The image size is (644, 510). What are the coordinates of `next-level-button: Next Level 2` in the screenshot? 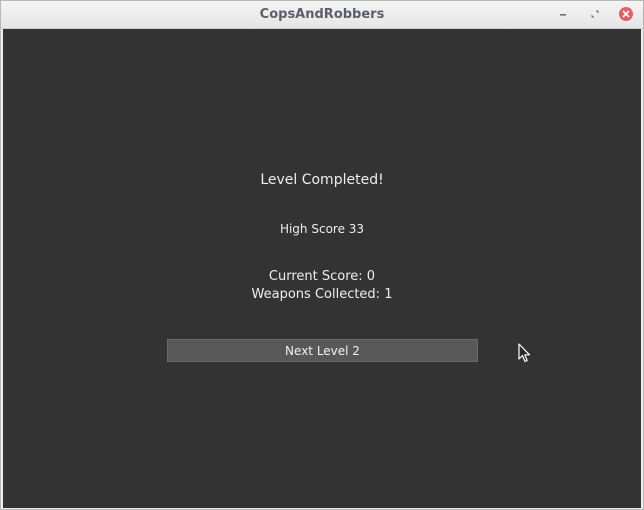 It's located at (322, 350).